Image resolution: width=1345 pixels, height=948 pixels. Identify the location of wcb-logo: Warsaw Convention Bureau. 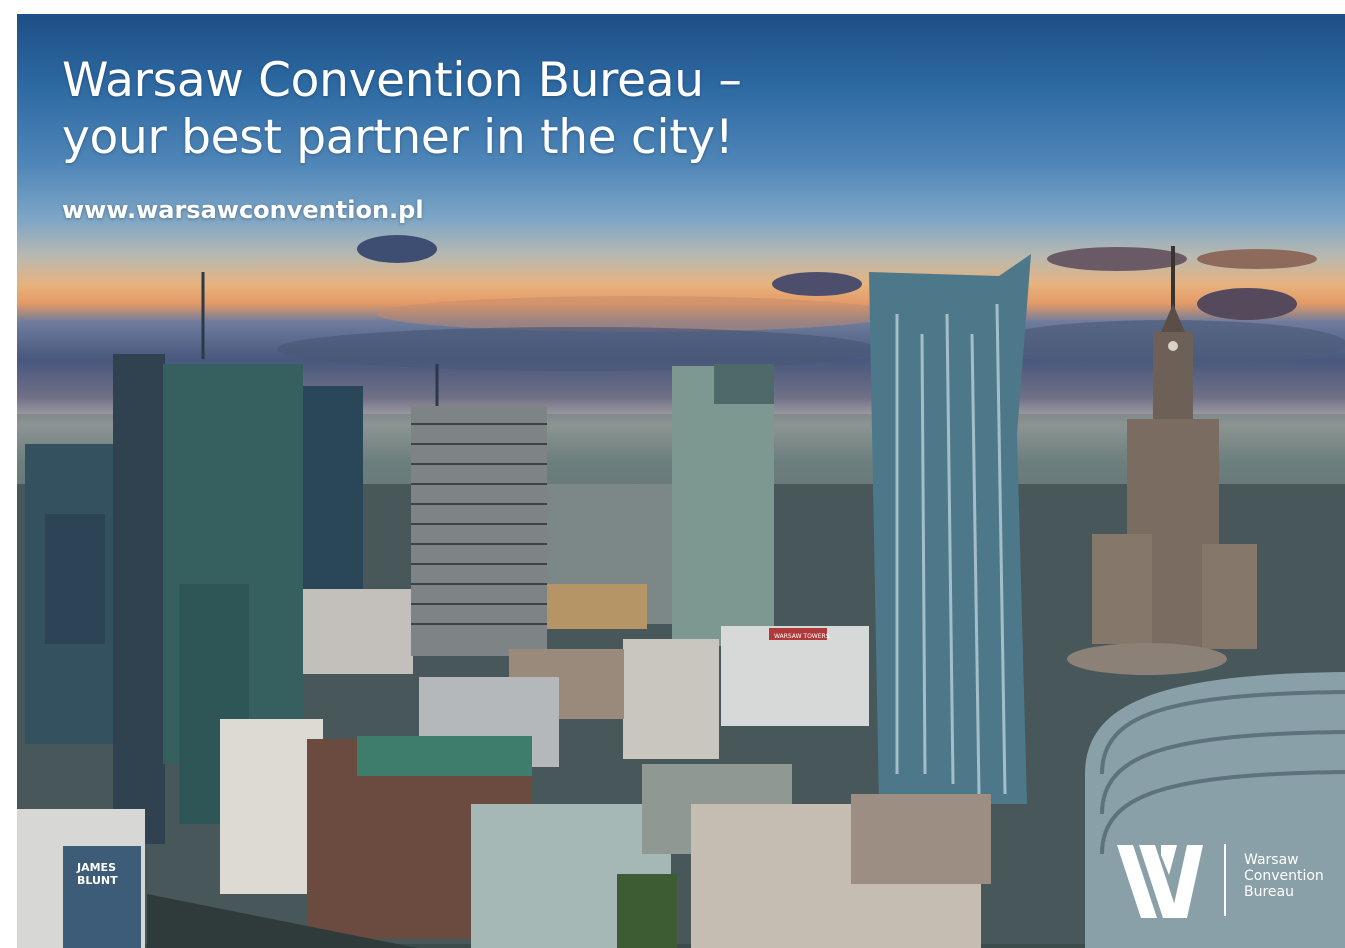
(1222, 882).